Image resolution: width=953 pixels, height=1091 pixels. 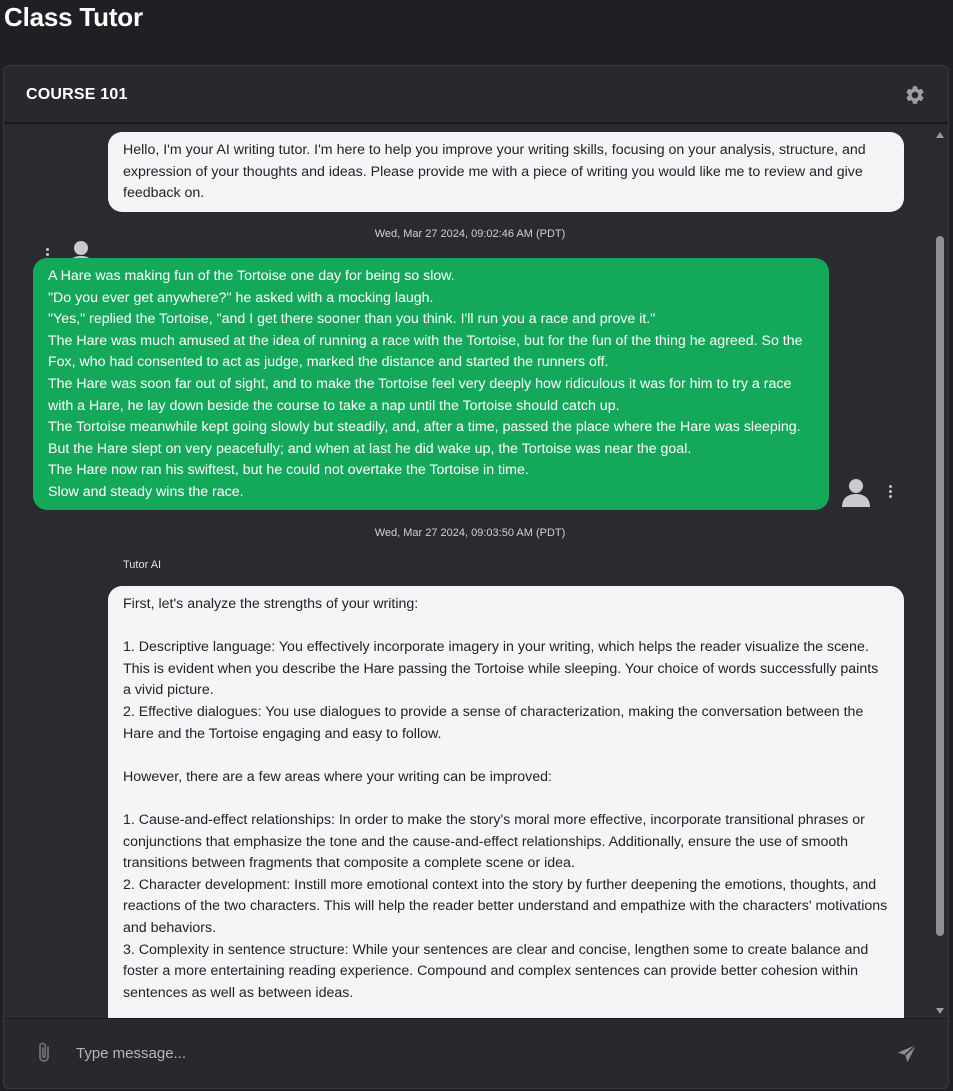 What do you see at coordinates (77, 94) in the screenshot?
I see `course-title: COURSE 101` at bounding box center [77, 94].